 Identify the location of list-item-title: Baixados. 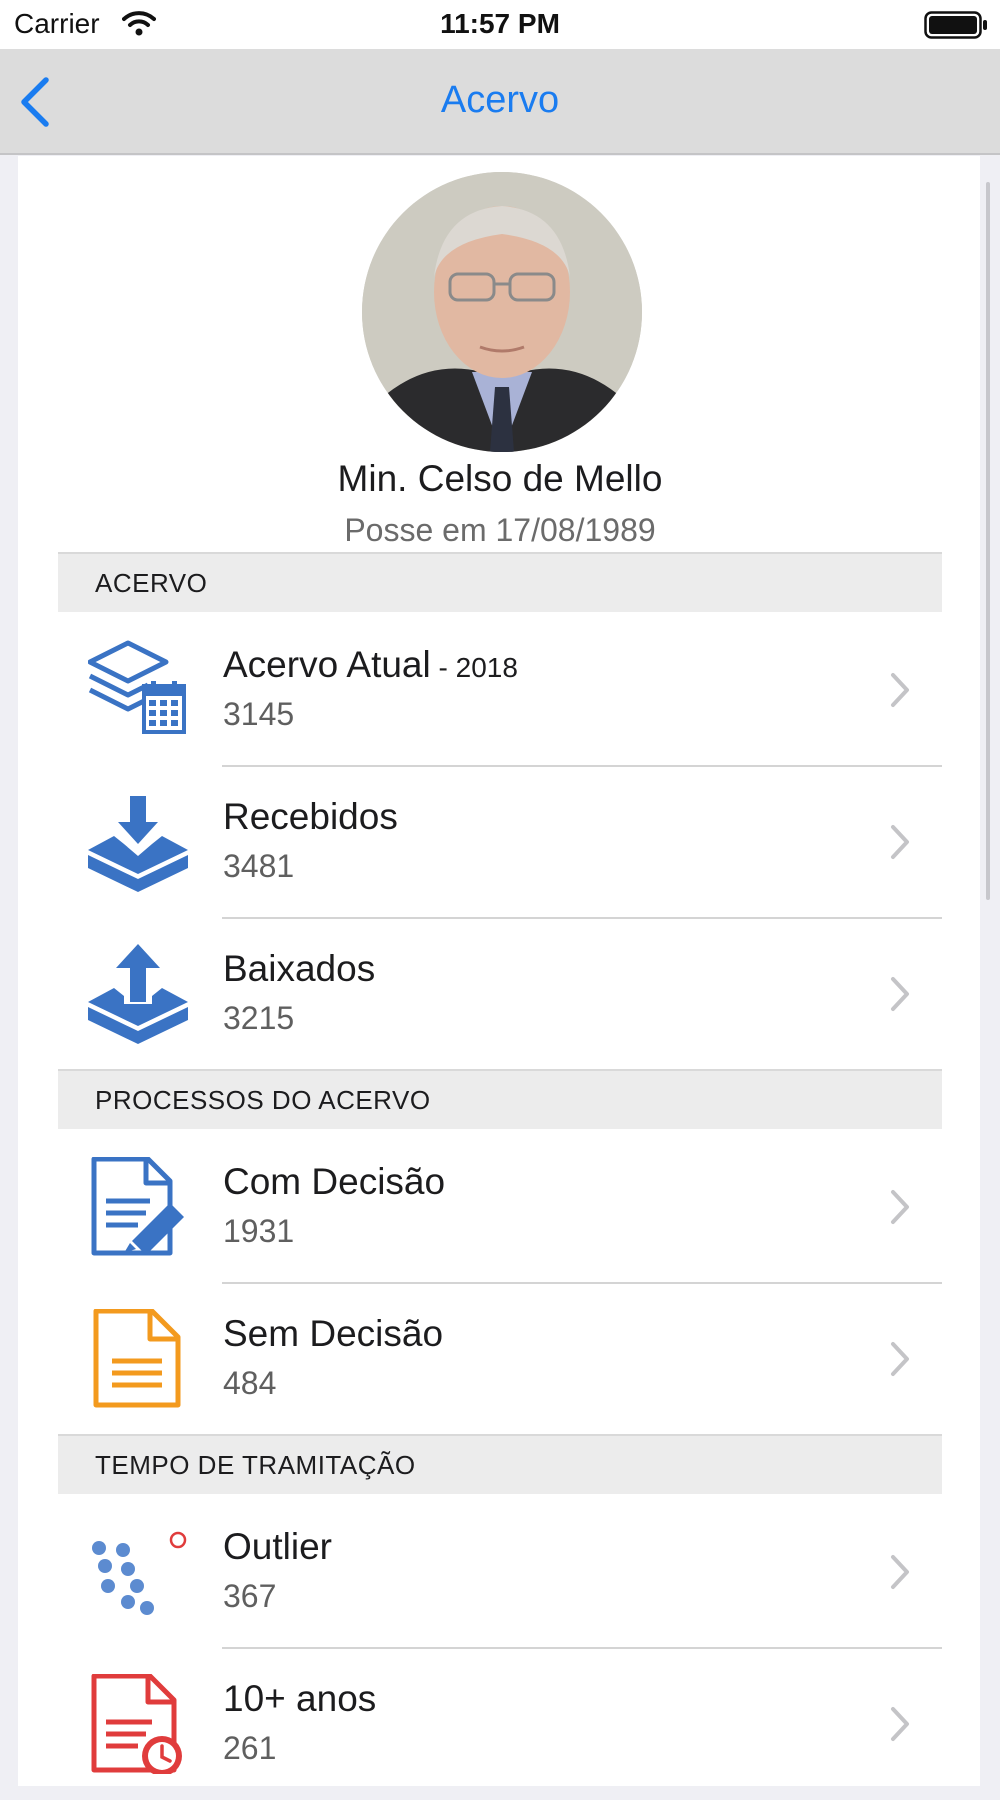
(299, 968).